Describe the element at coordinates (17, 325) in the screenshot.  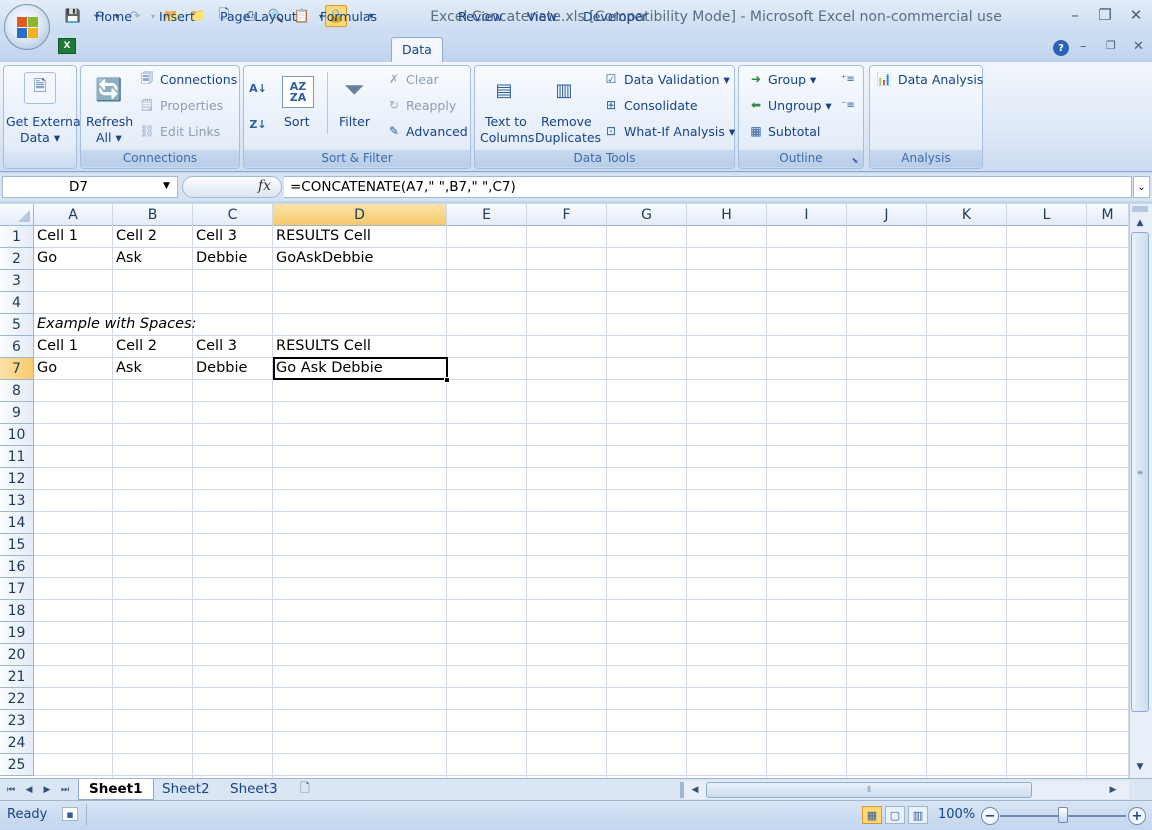
I see `row-header-5: 5` at that location.